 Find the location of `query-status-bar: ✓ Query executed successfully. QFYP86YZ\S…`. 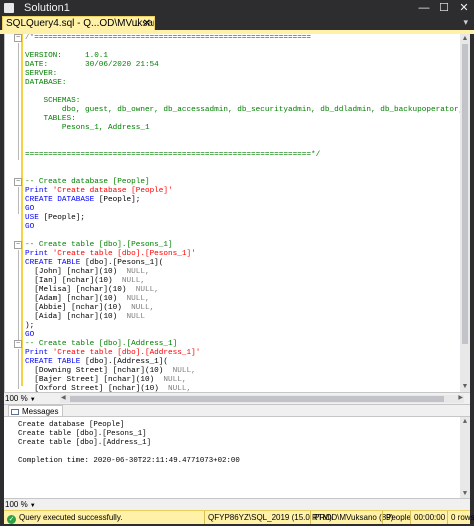

query-status-bar: ✓ Query executed successfully. QFYP86YZ\S… is located at coordinates (239, 517).